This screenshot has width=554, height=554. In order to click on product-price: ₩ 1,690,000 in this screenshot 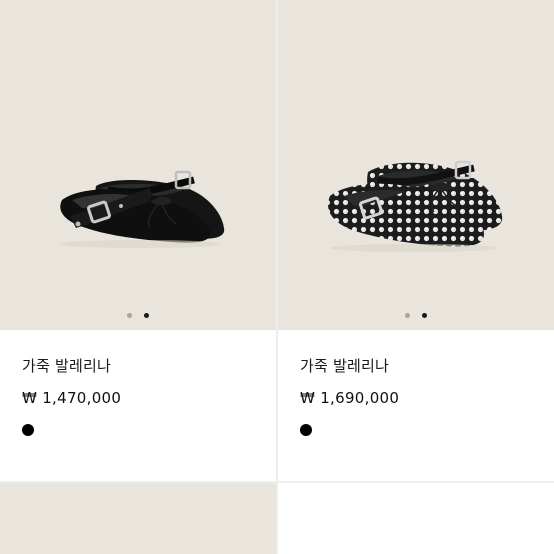, I will do `click(350, 398)`.